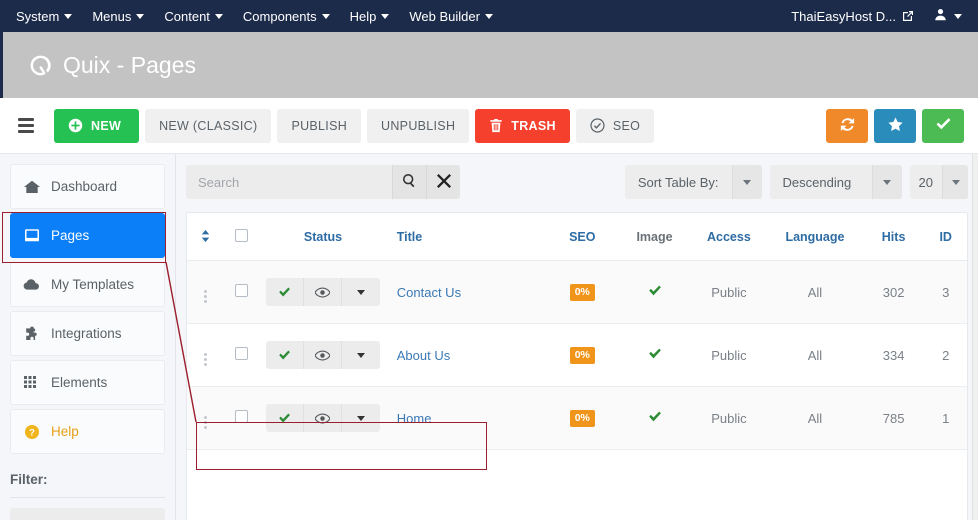  Describe the element at coordinates (893, 237) in the screenshot. I see `column-header-hits: Hits` at that location.